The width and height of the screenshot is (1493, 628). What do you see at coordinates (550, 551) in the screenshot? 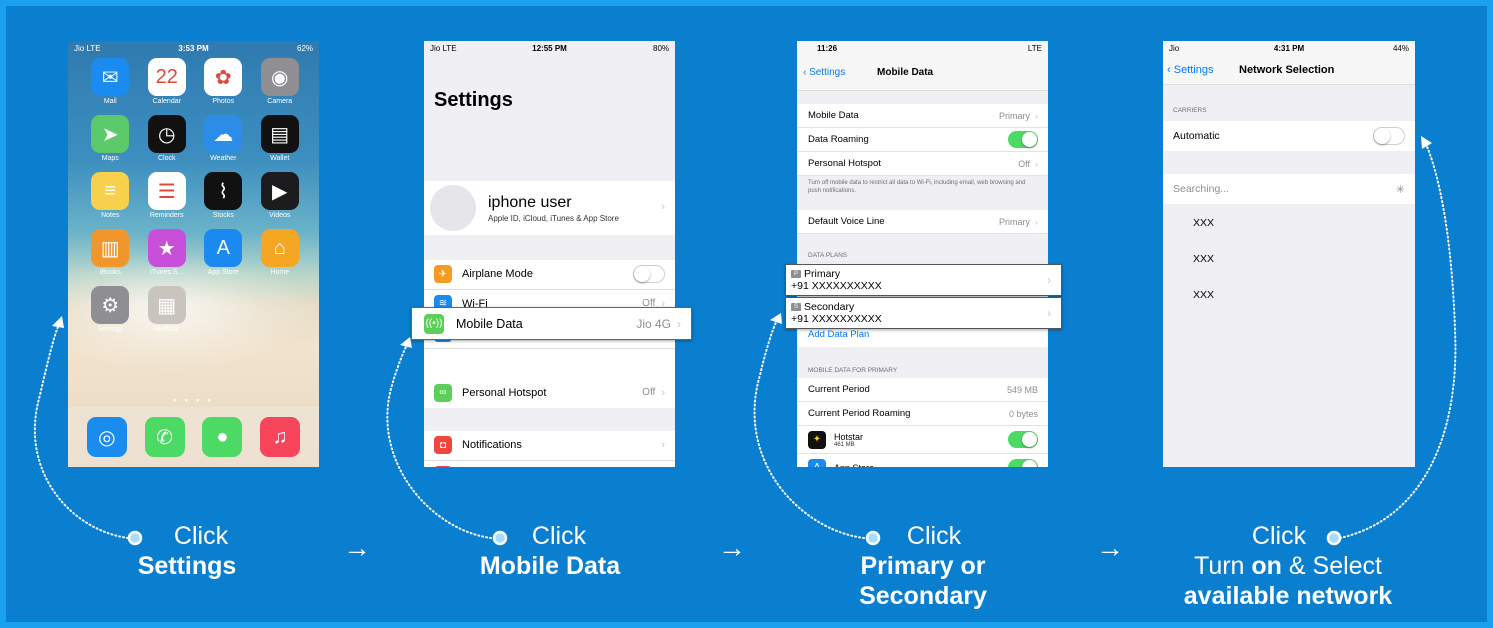
I see `caption-step-2: Click Mobile Data` at bounding box center [550, 551].